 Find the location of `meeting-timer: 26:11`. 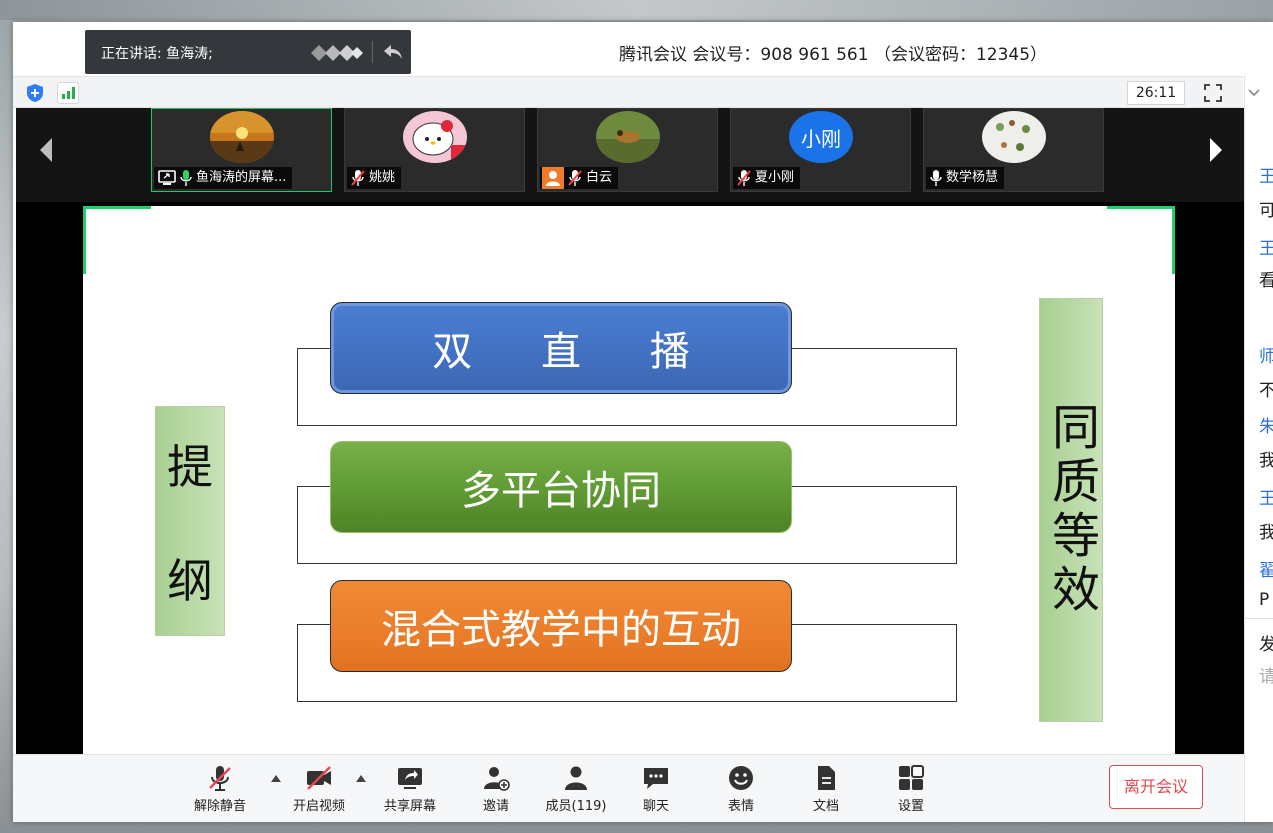

meeting-timer: 26:11 is located at coordinates (1156, 93).